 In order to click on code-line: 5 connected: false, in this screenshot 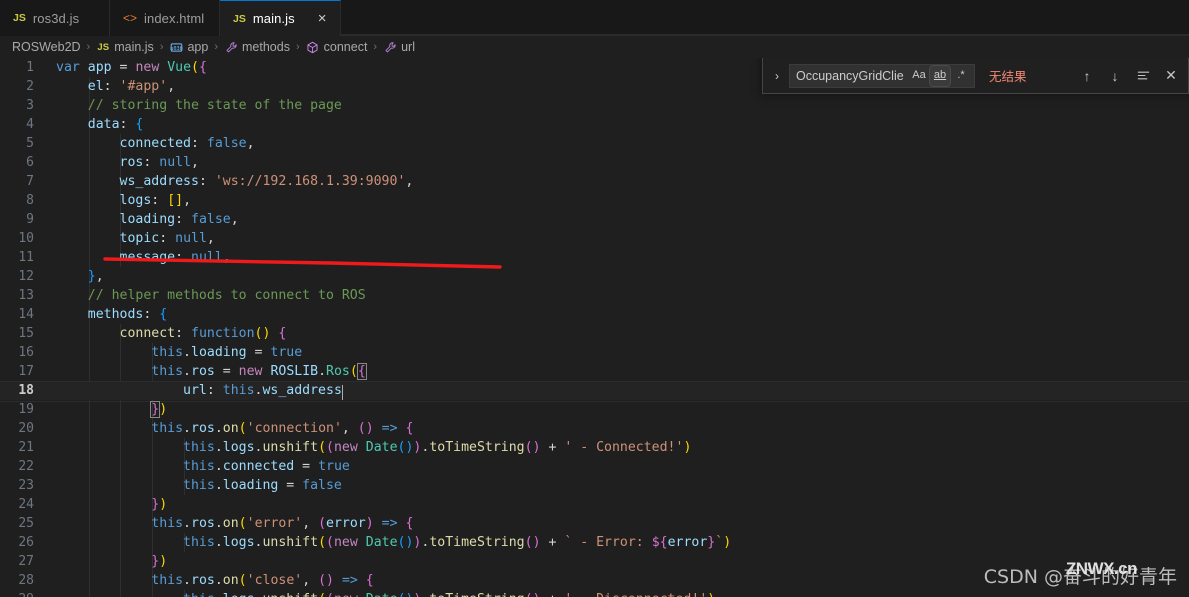, I will do `click(594, 143)`.